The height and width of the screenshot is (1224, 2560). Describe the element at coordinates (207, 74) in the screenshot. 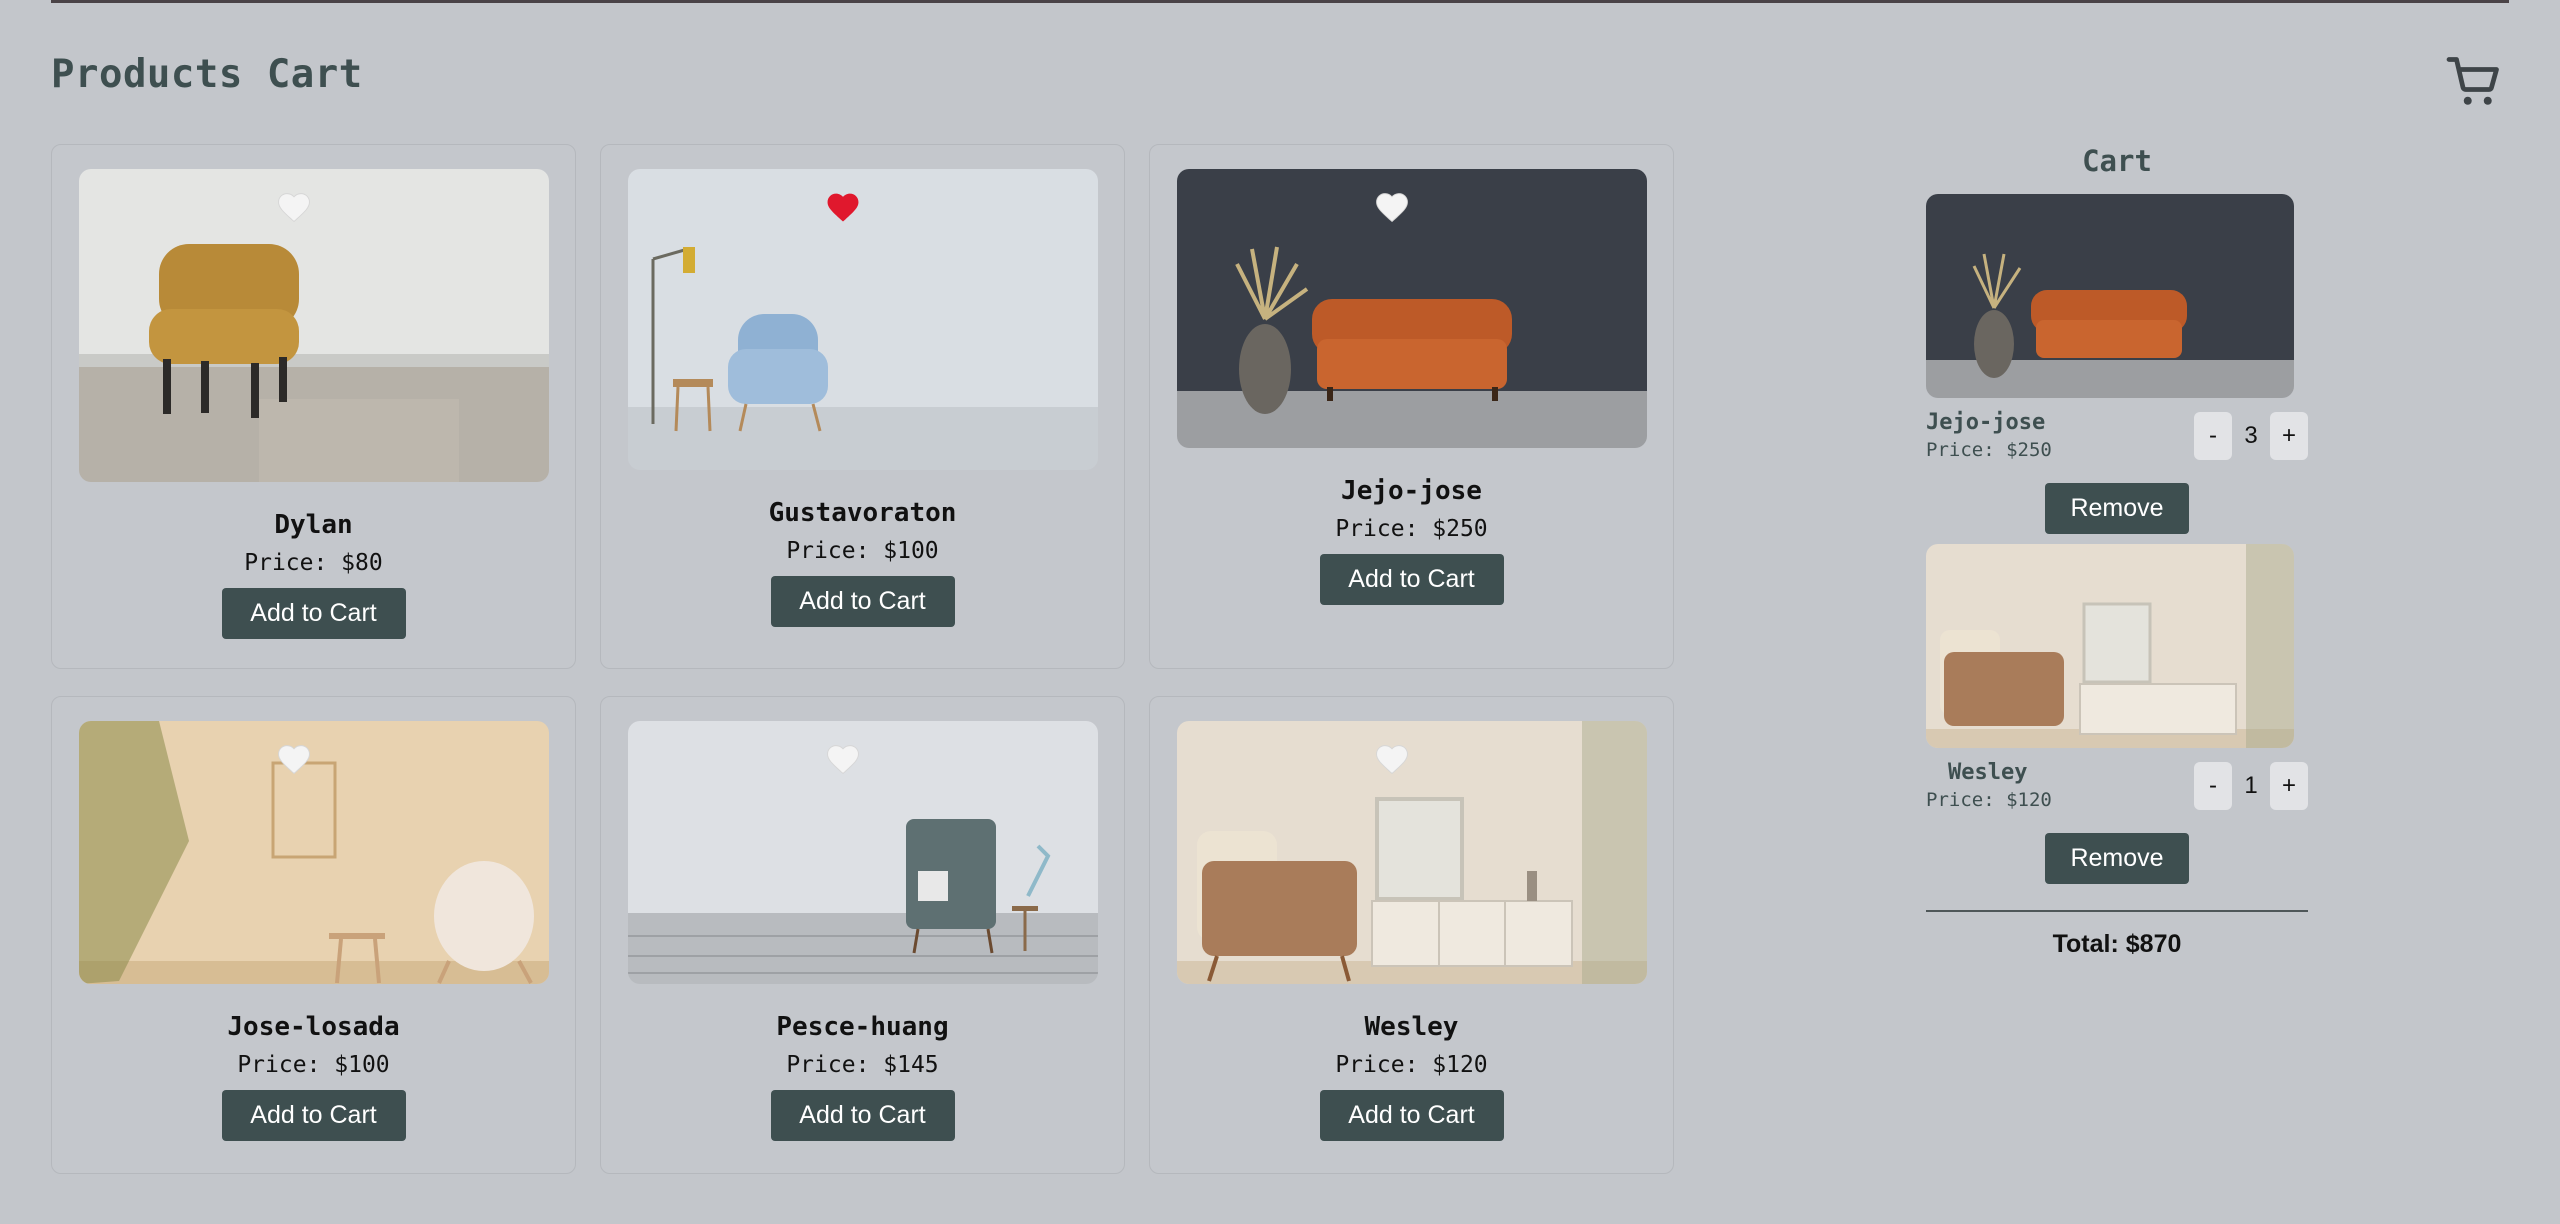

I see `page-title: Products Cart` at that location.